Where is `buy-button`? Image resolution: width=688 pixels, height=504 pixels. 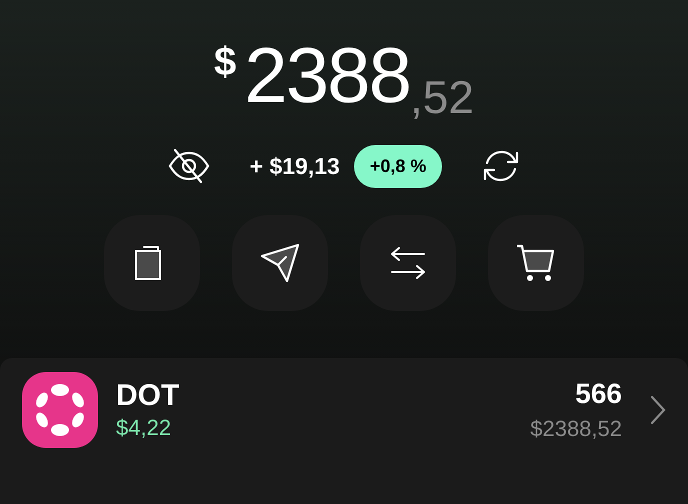 buy-button is located at coordinates (536, 263).